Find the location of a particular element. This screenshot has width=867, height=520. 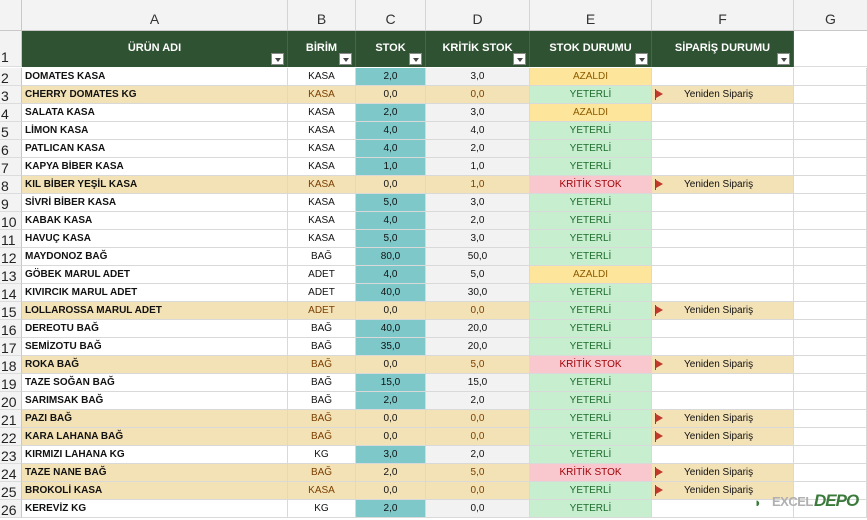

product-name-cell: PAZI BAĞ is located at coordinates (155, 419).